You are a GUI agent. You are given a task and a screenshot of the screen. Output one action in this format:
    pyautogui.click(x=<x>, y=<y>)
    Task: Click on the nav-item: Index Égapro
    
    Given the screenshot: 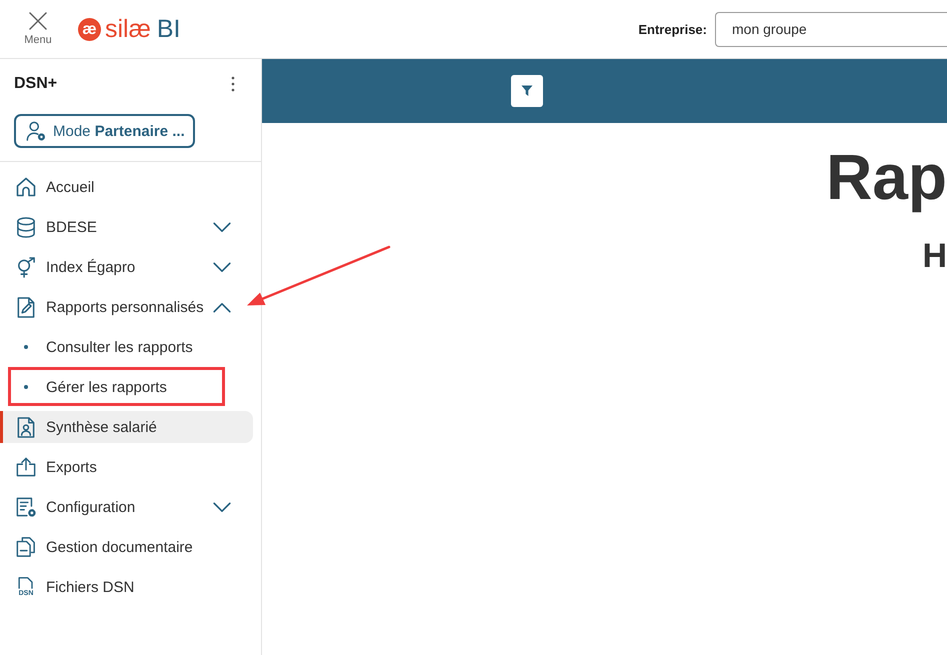 What is the action you would take?
    pyautogui.click(x=126, y=267)
    